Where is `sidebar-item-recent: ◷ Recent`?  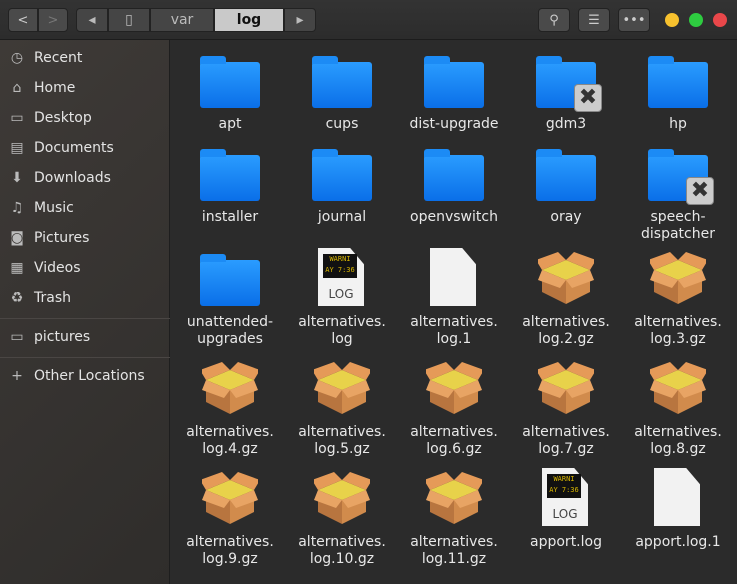 sidebar-item-recent: ◷ Recent is located at coordinates (45, 58).